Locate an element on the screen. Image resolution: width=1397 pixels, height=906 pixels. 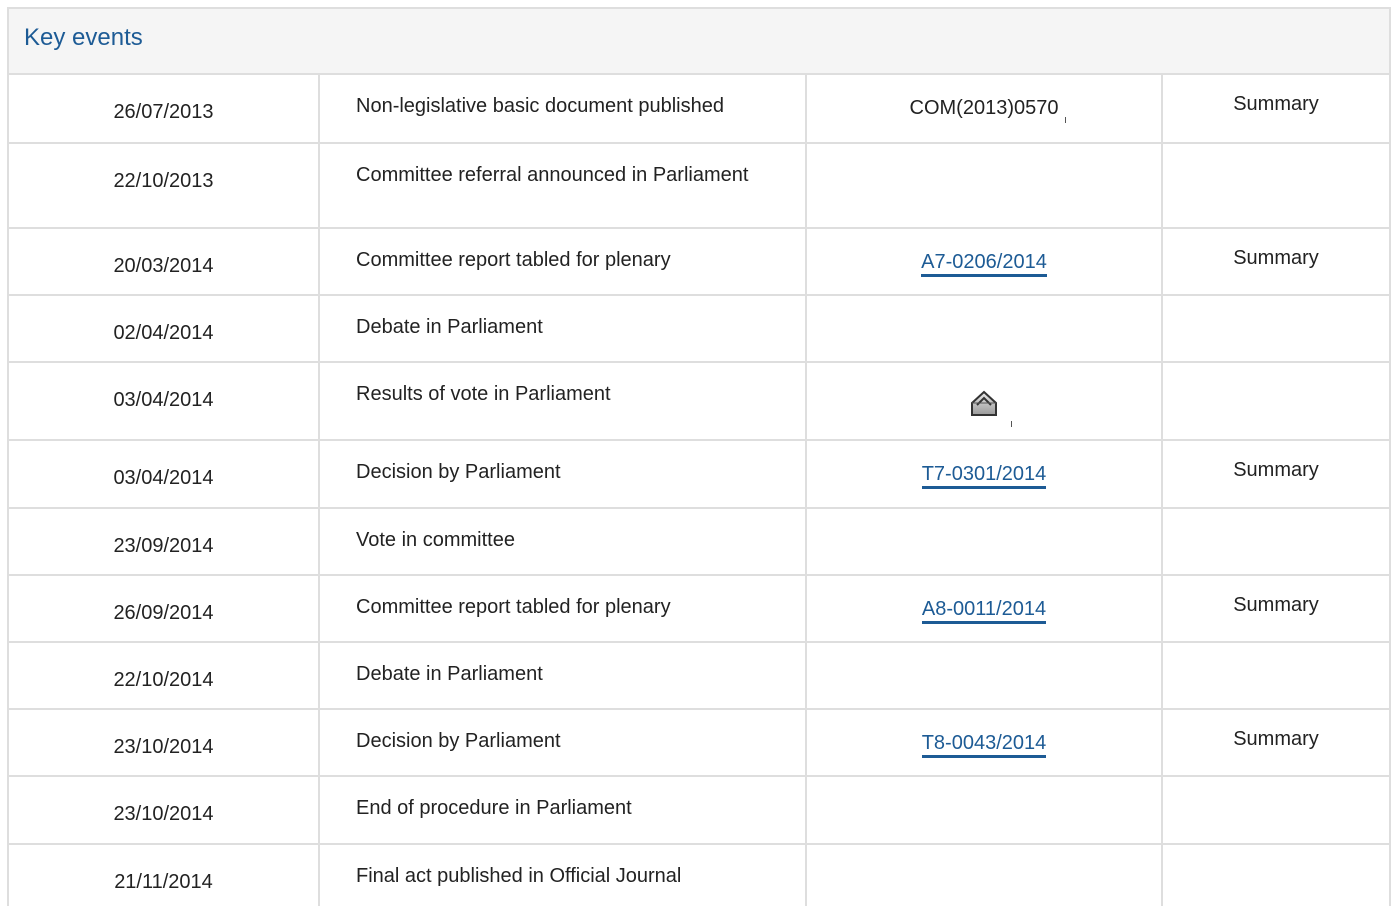
panel-header: Key events is located at coordinates (699, 42).